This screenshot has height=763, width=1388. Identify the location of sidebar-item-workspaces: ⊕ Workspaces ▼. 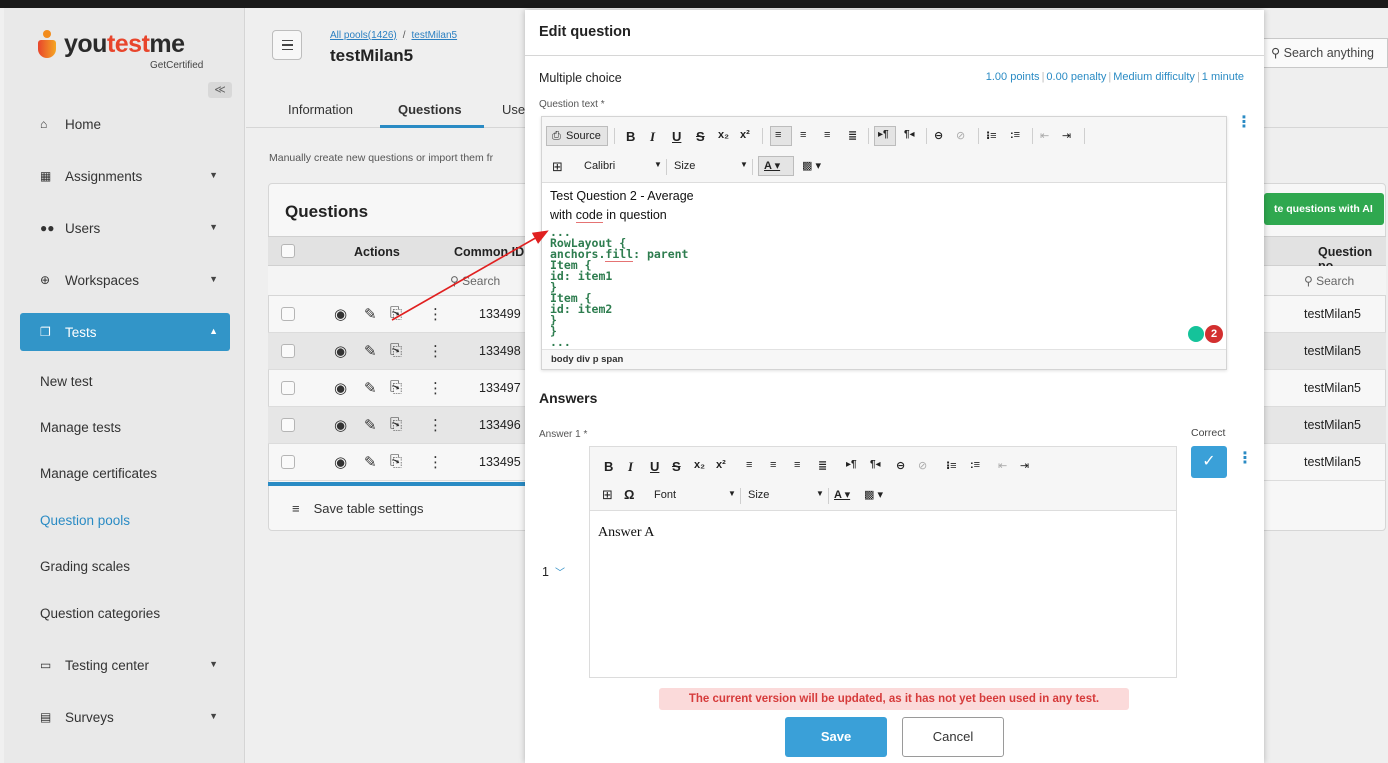
(125, 280).